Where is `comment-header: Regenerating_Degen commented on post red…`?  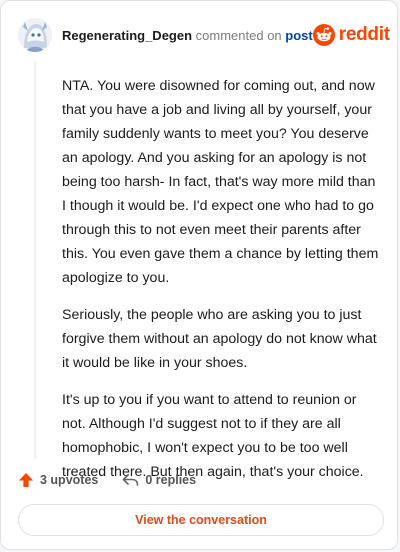 comment-header: Regenerating_Degen commented on post red… is located at coordinates (204, 35).